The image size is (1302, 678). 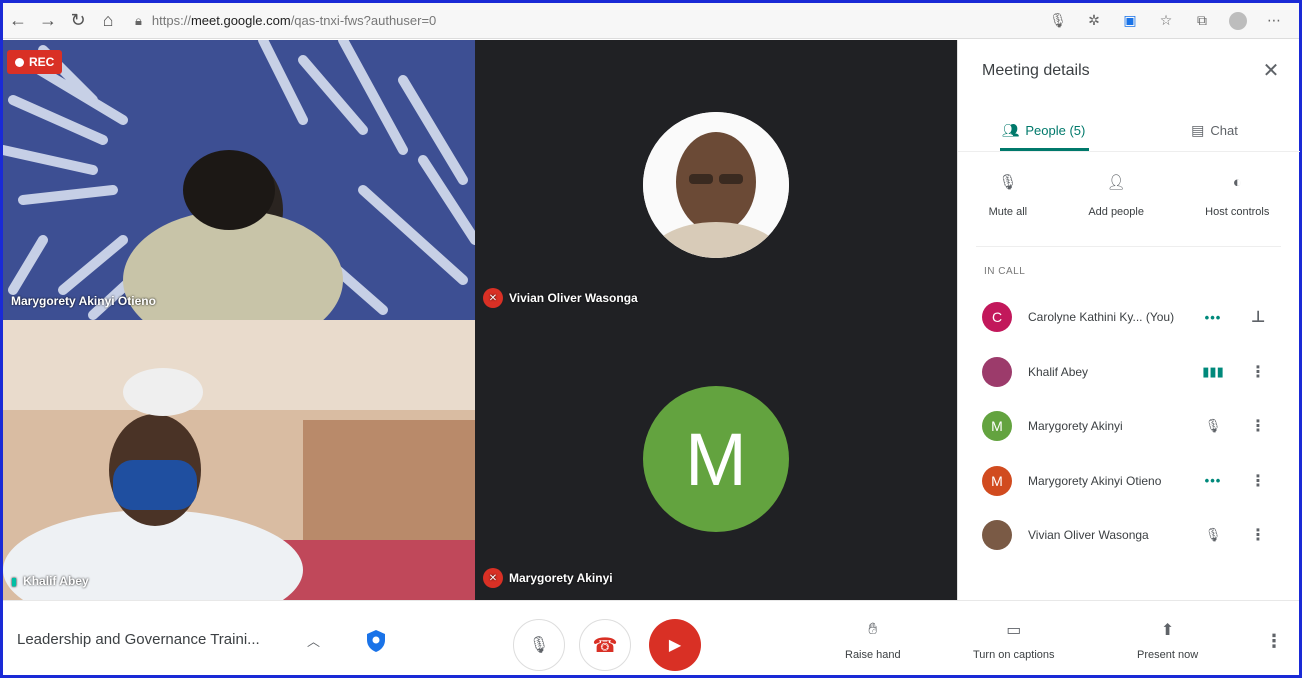 What do you see at coordinates (171, 20) in the screenshot?
I see `url-prefix: https://` at bounding box center [171, 20].